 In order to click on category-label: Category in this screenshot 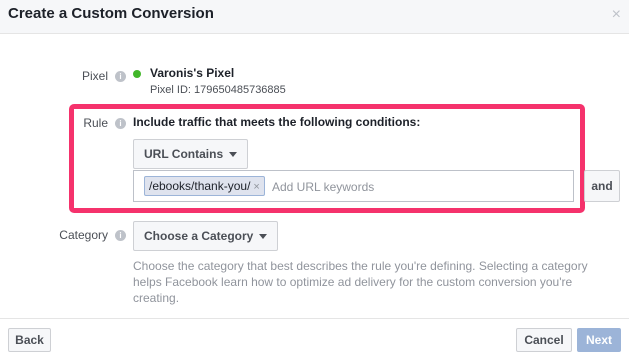, I will do `click(83, 235)`.